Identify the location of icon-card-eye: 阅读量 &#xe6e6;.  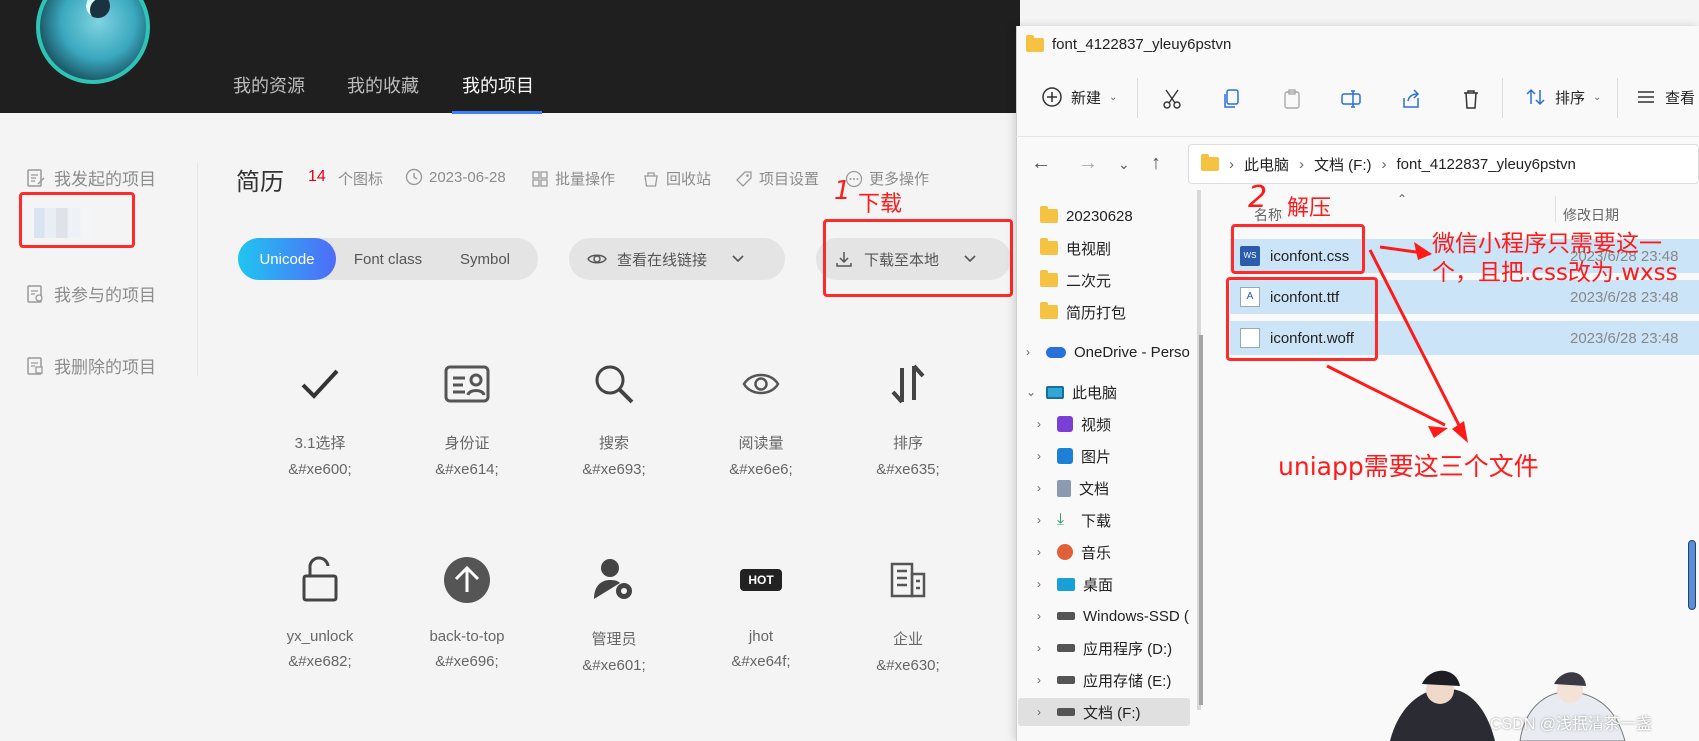
(761, 416).